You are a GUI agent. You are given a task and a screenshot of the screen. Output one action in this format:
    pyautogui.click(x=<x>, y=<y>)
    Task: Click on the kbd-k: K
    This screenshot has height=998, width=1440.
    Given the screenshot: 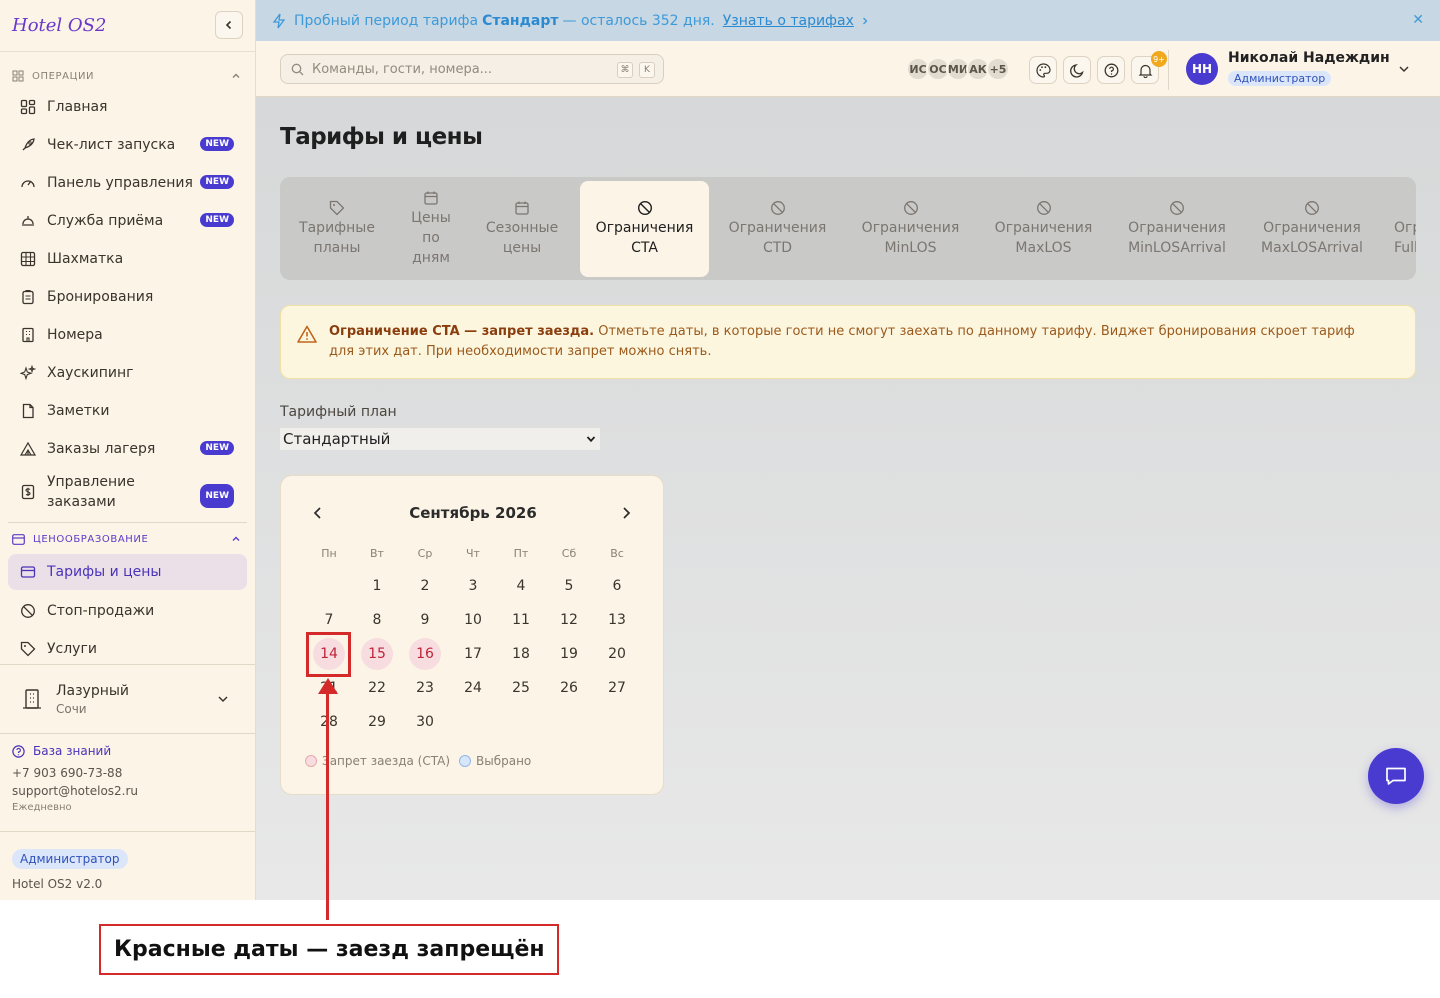 What is the action you would take?
    pyautogui.click(x=647, y=70)
    